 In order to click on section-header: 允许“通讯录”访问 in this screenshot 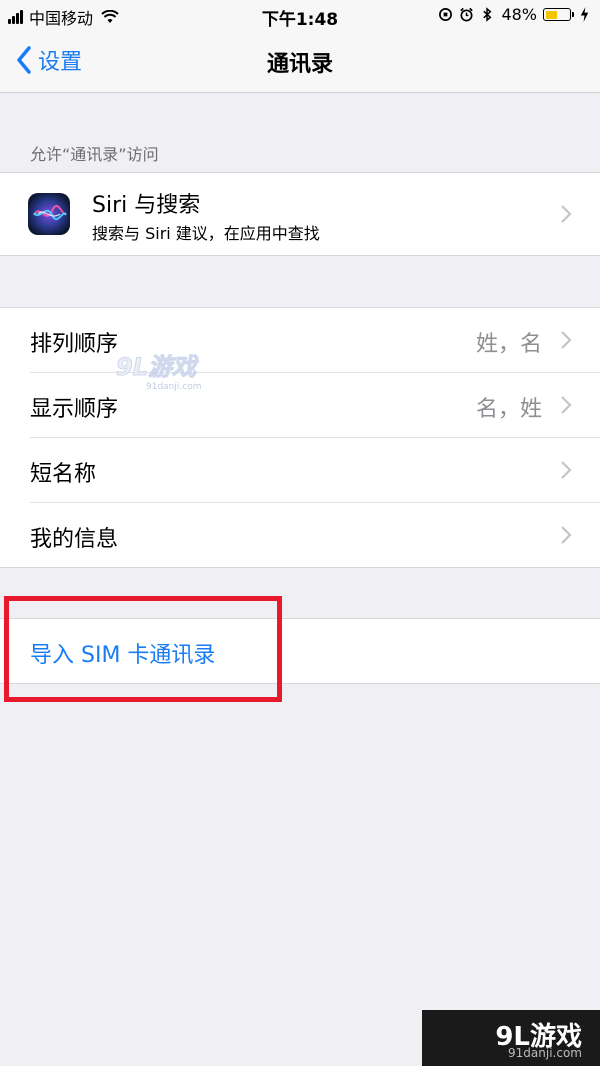, I will do `click(94, 154)`.